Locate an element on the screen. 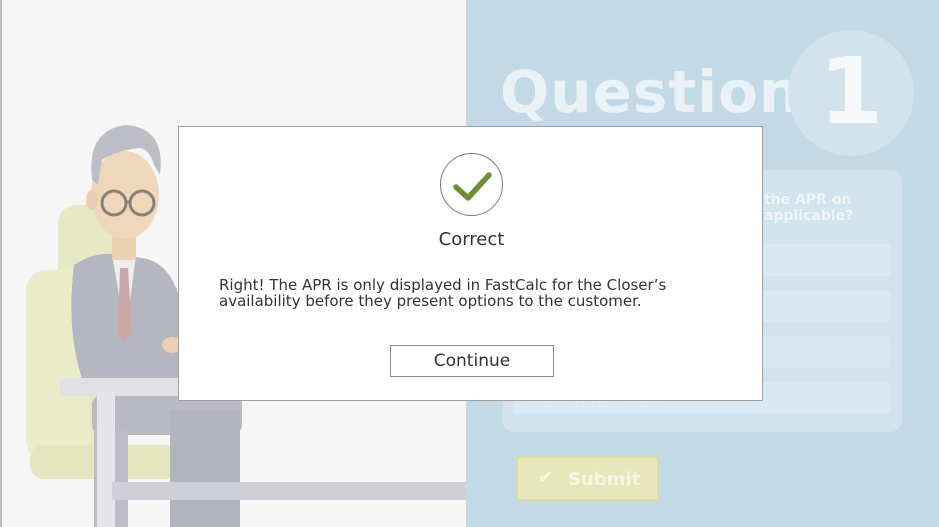 The width and height of the screenshot is (939, 527). question-text: the APR on applicable? is located at coordinates (809, 208).